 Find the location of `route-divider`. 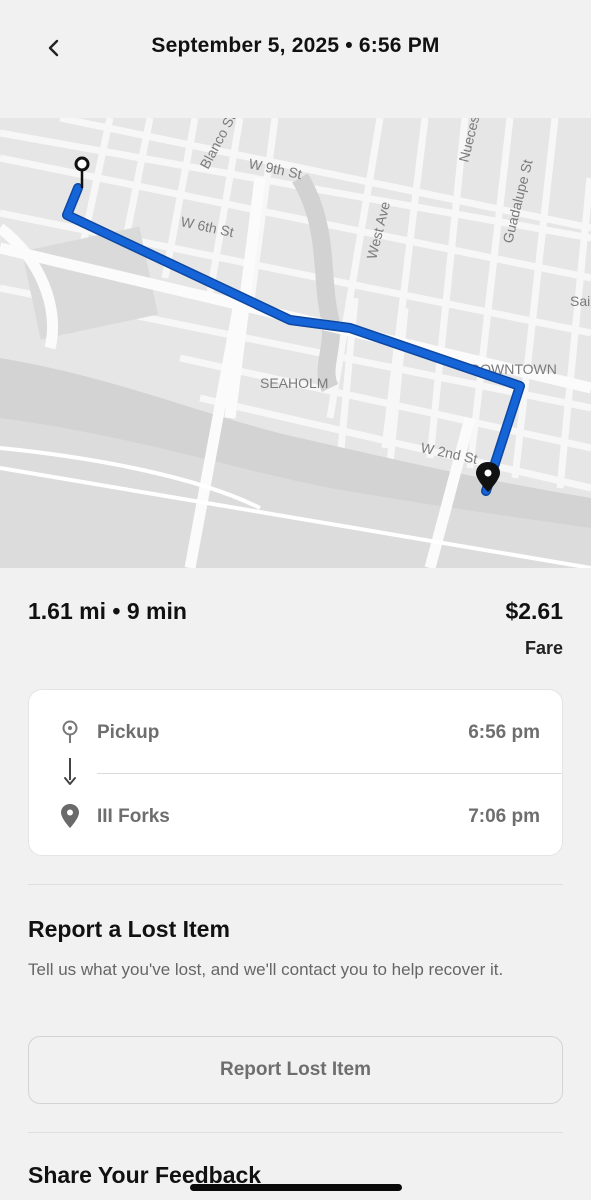

route-divider is located at coordinates (329, 773).